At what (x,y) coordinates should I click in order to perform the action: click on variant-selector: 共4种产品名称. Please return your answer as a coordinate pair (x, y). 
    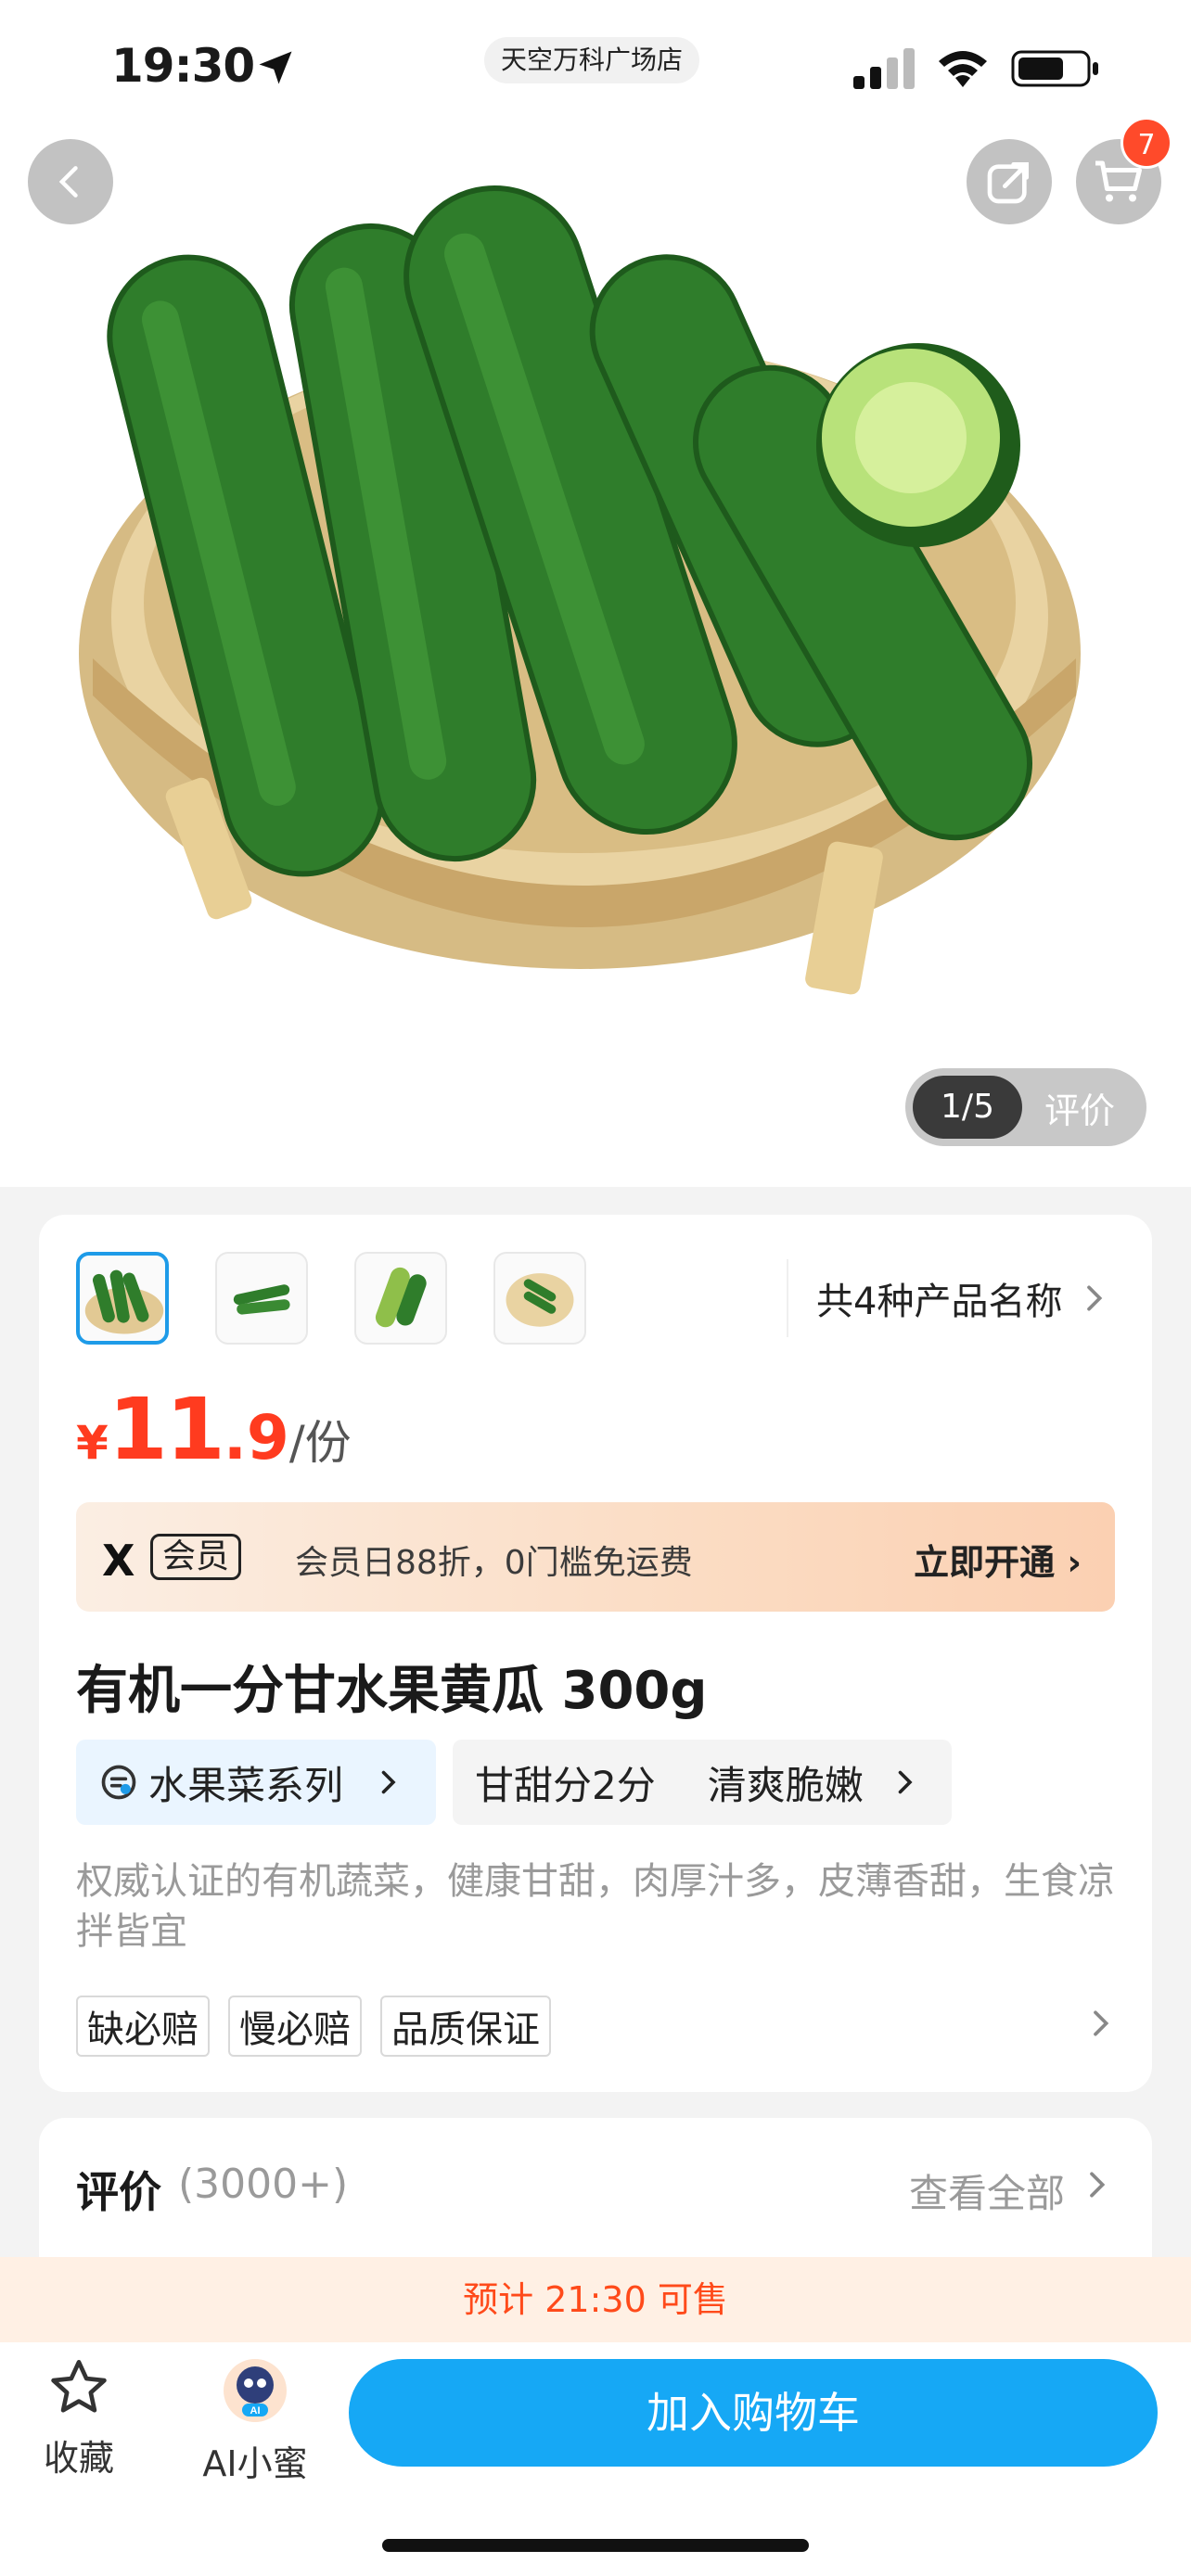
    Looking at the image, I should click on (970, 1298).